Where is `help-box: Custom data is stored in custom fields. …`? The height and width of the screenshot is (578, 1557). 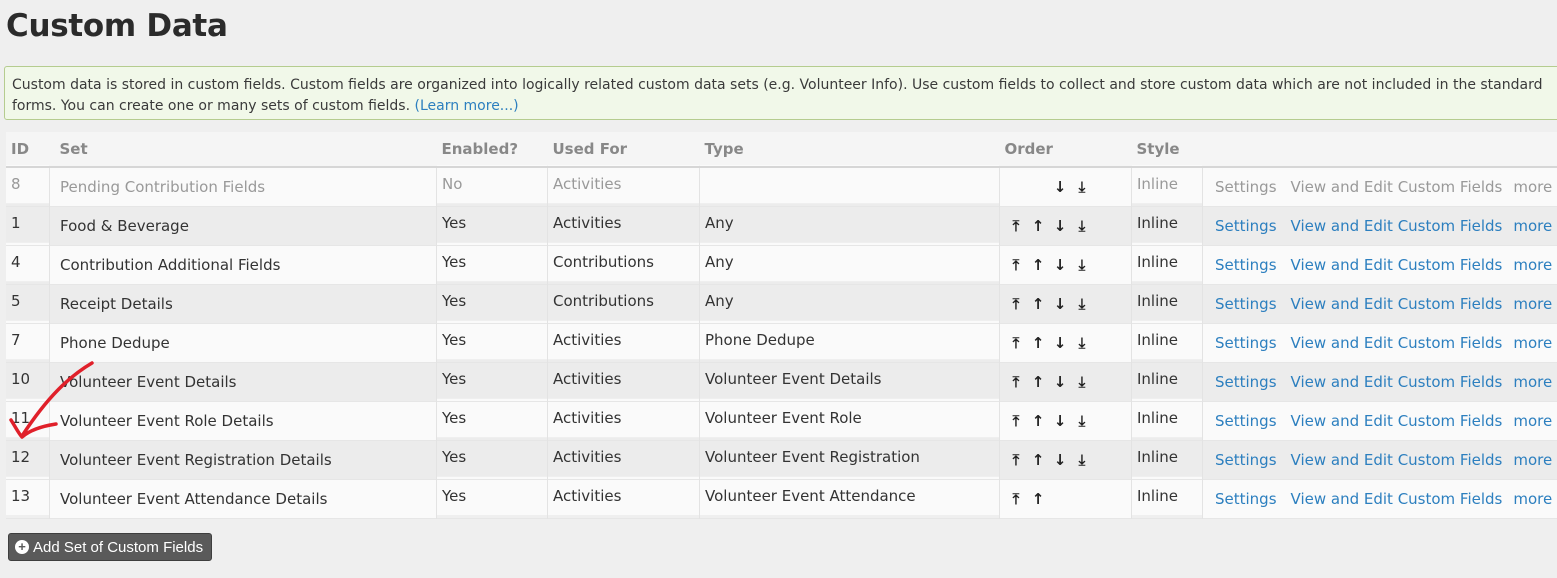
help-box: Custom data is stored in custom fields. … is located at coordinates (780, 93).